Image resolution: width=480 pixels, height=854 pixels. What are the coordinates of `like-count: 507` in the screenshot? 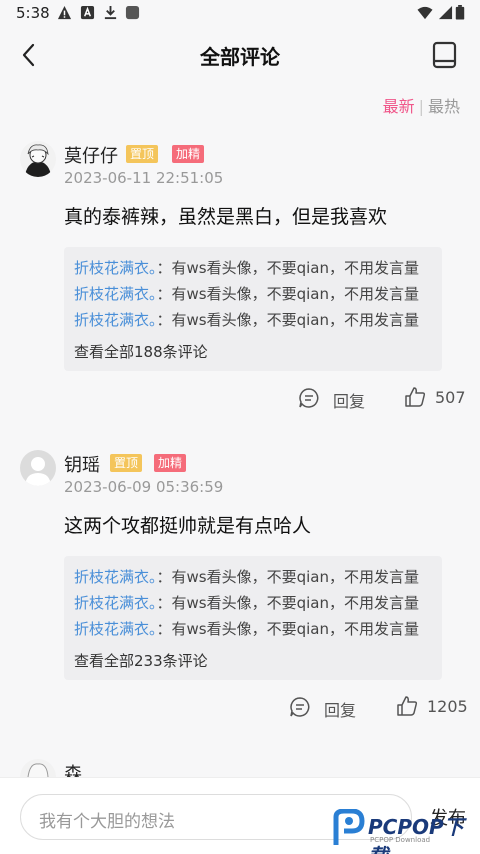 It's located at (450, 397).